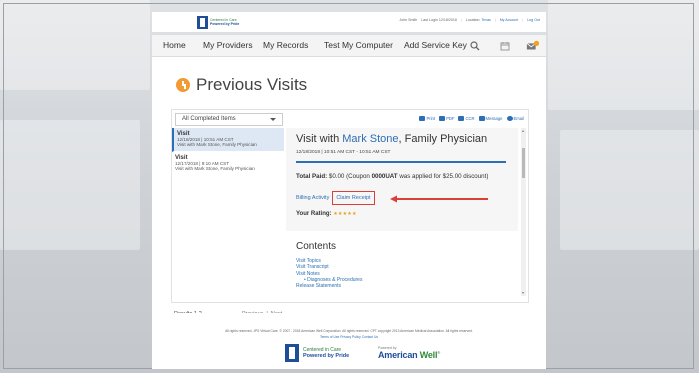  Describe the element at coordinates (209, 119) in the screenshot. I see `filter-selected: All Completed Items` at that location.